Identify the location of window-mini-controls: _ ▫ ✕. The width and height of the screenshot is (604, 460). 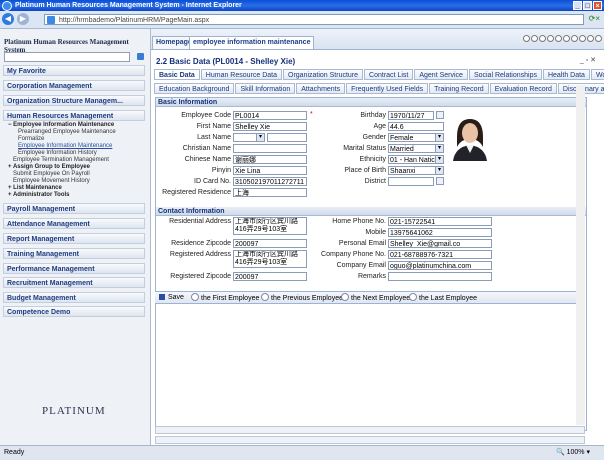
(588, 60).